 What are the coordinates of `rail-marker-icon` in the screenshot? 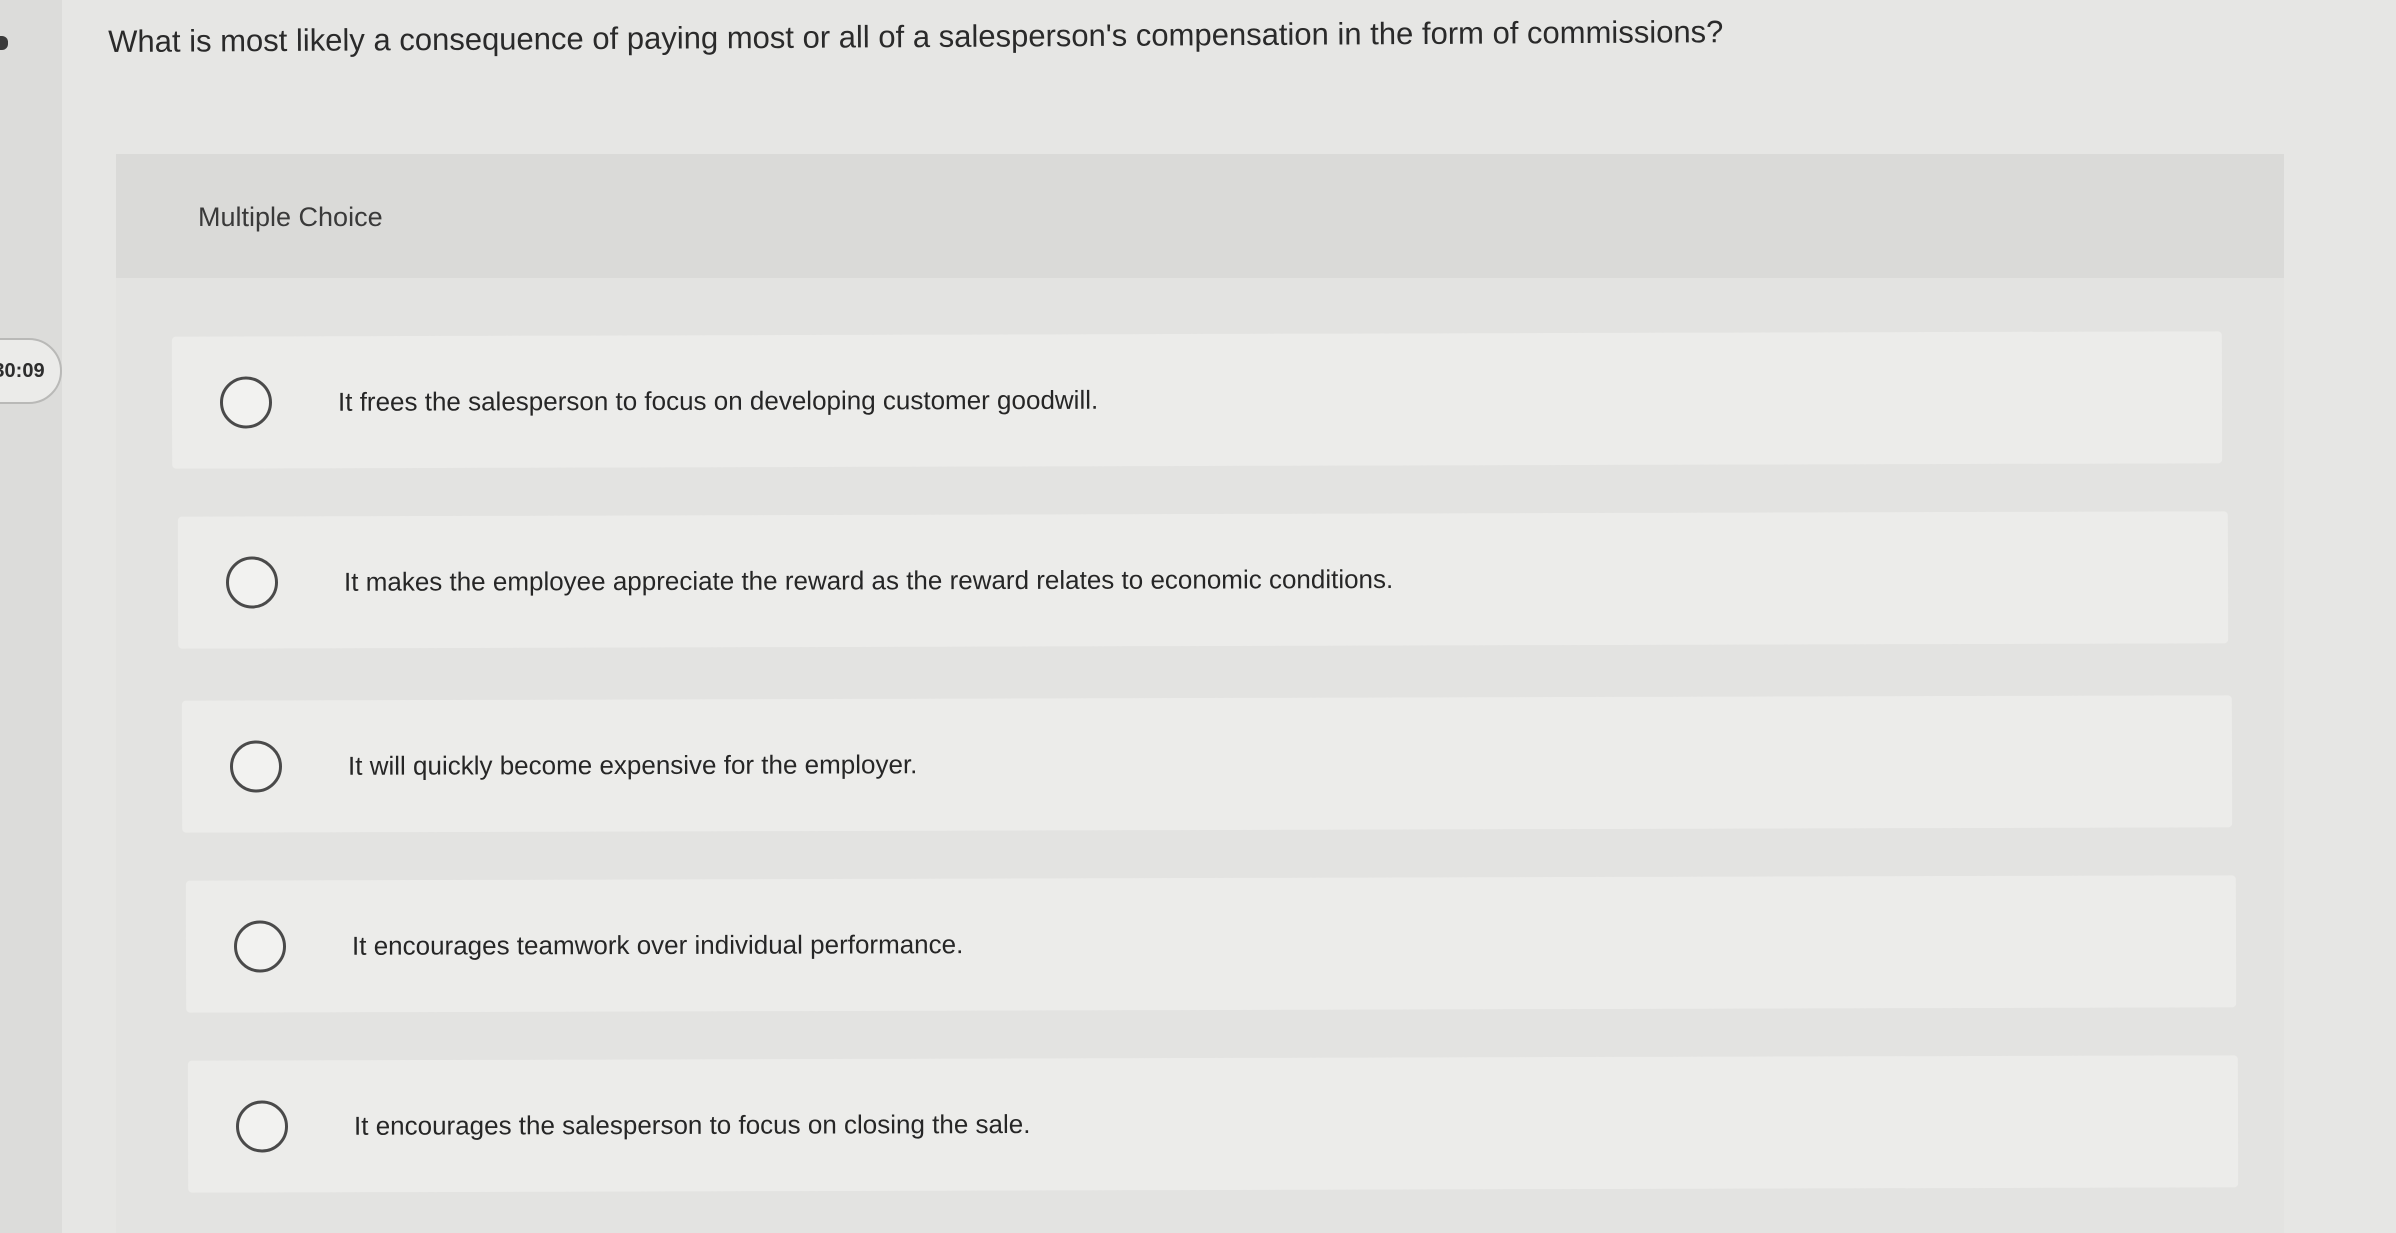 It's located at (4, 43).